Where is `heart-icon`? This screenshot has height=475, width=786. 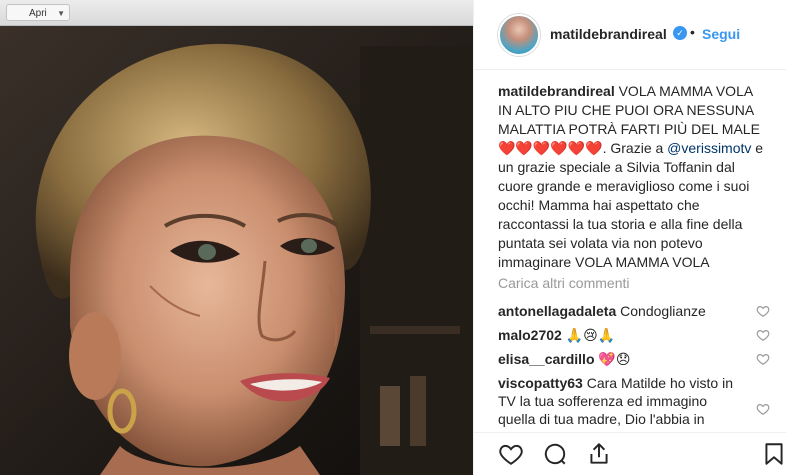
heart-icon is located at coordinates (511, 454).